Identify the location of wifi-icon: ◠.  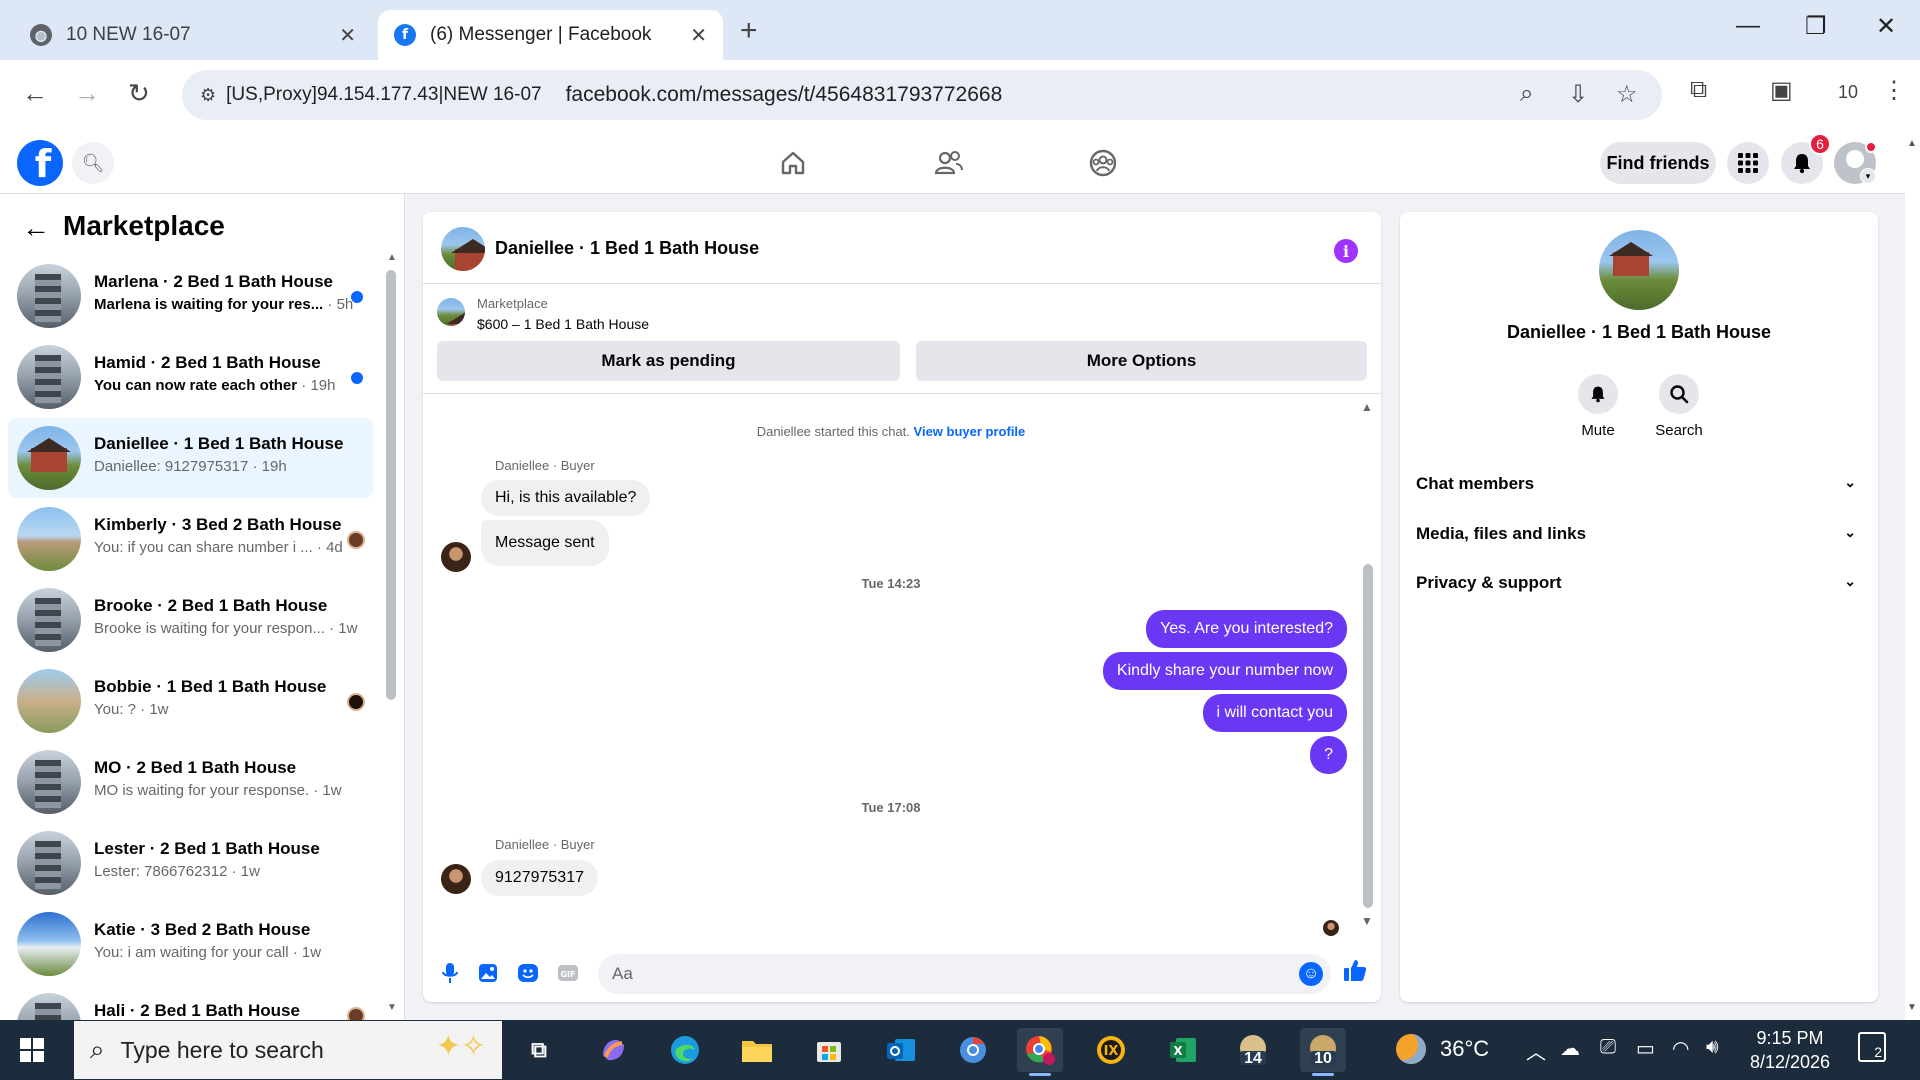
(1680, 1048).